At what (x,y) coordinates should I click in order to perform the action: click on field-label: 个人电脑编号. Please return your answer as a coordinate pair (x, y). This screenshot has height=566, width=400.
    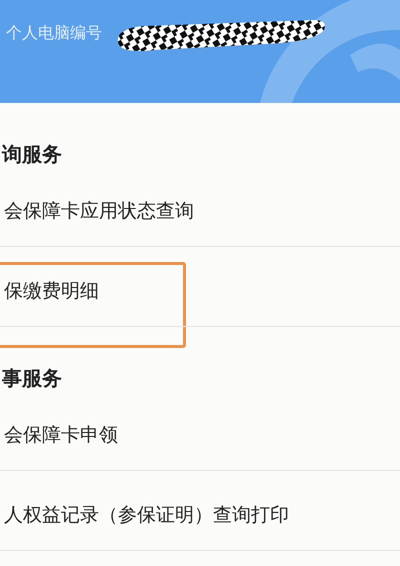
    Looking at the image, I should click on (54, 33).